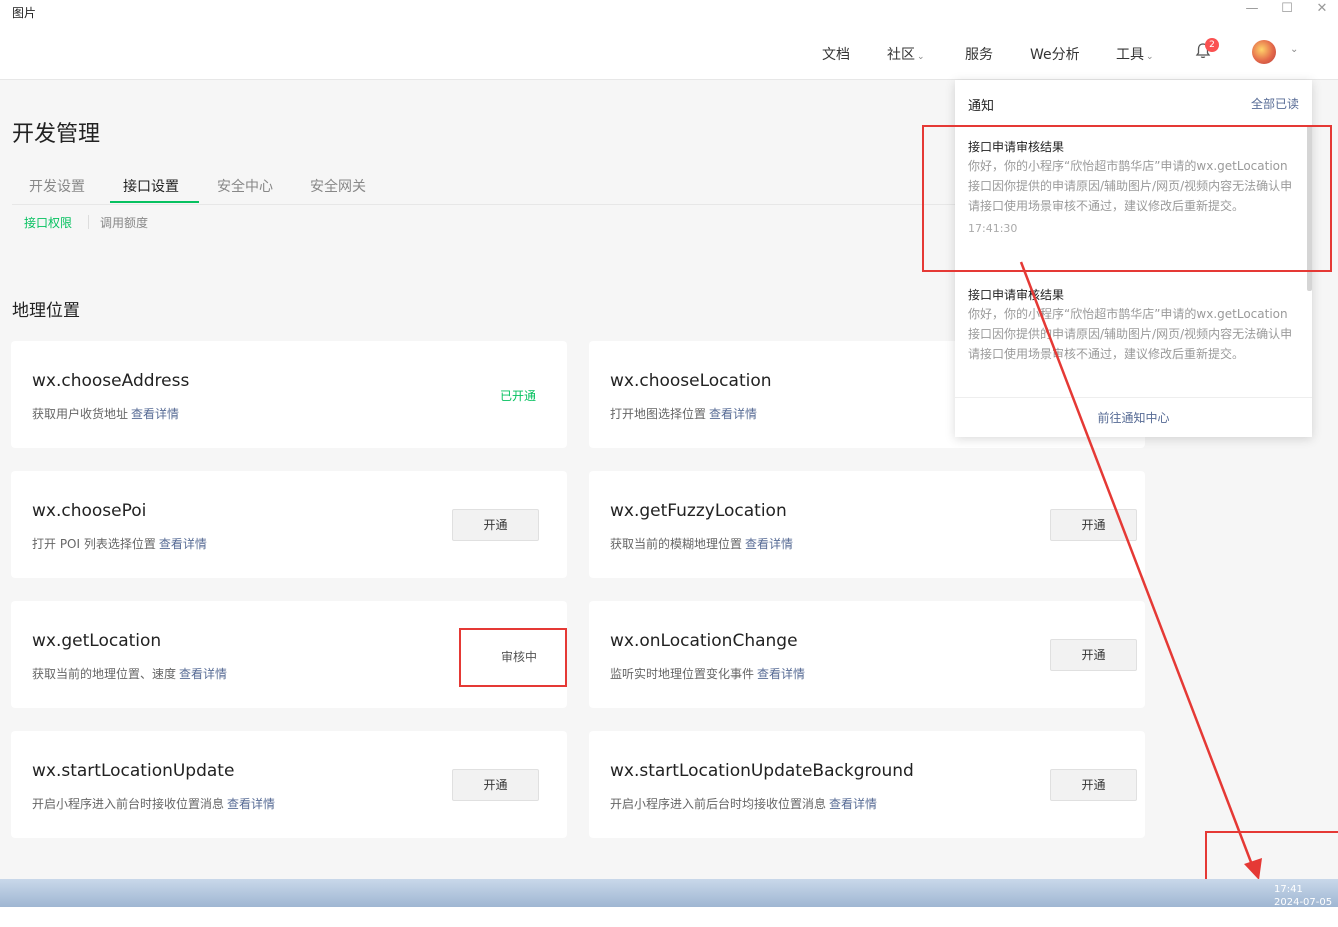 This screenshot has width=1338, height=927. I want to click on viewer-bottom-toolbar, so click(669, 917).